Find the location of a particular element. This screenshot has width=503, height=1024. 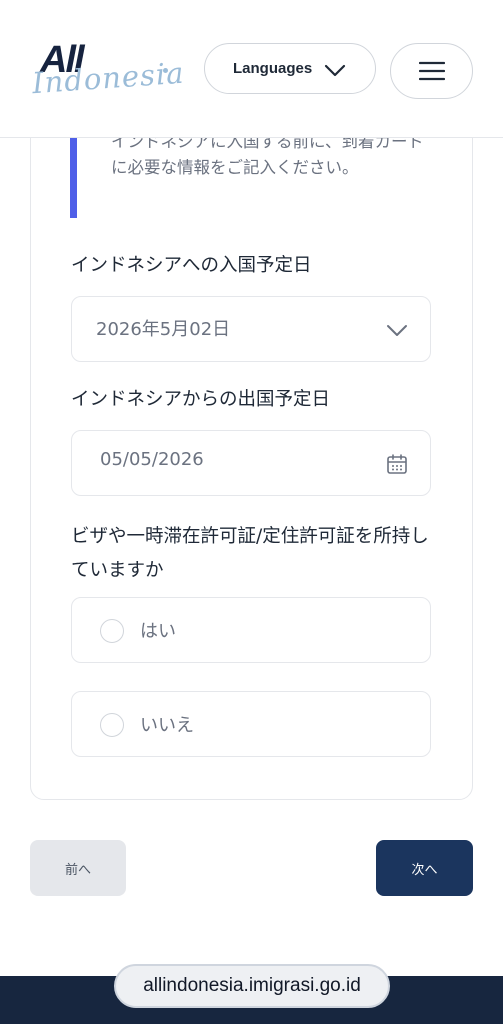

radio-label-yes: はい is located at coordinates (158, 631).